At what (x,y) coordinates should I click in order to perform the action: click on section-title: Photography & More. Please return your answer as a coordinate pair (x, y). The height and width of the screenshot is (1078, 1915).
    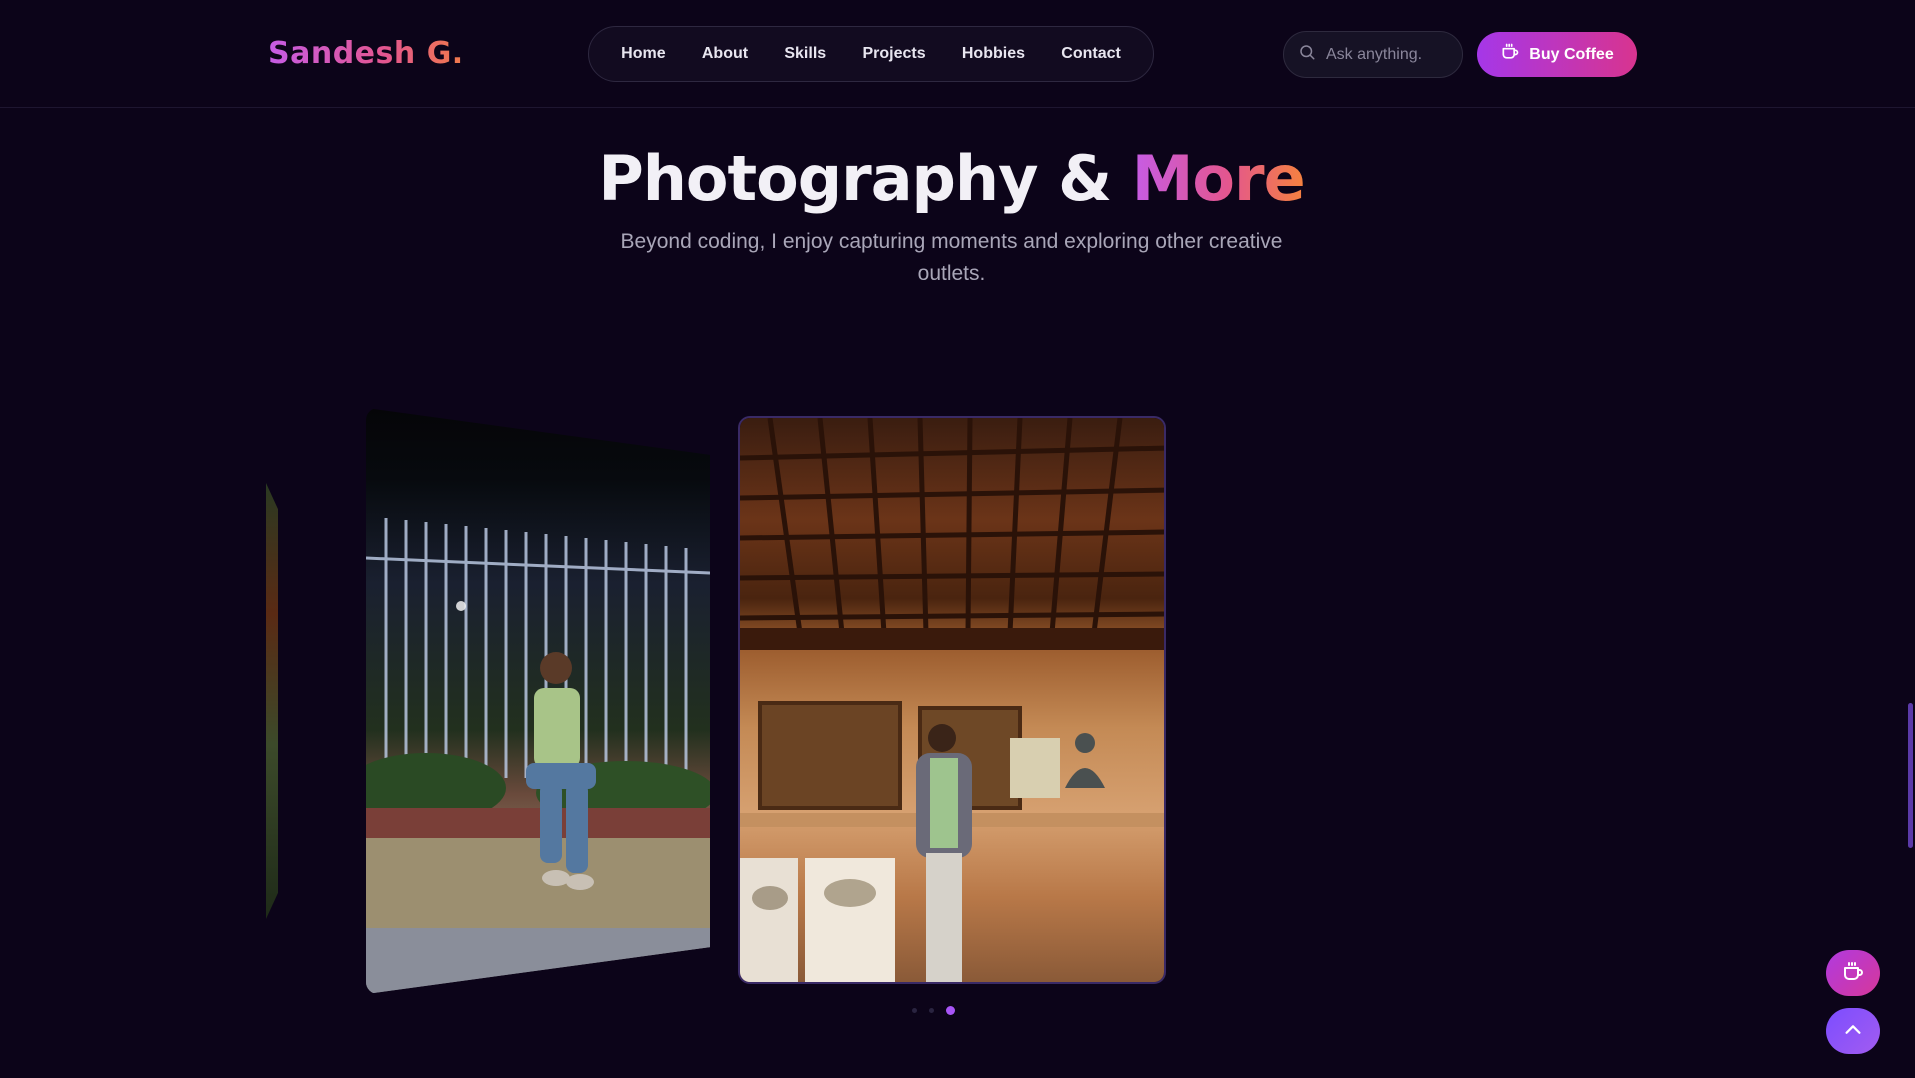
    Looking at the image, I should click on (951, 178).